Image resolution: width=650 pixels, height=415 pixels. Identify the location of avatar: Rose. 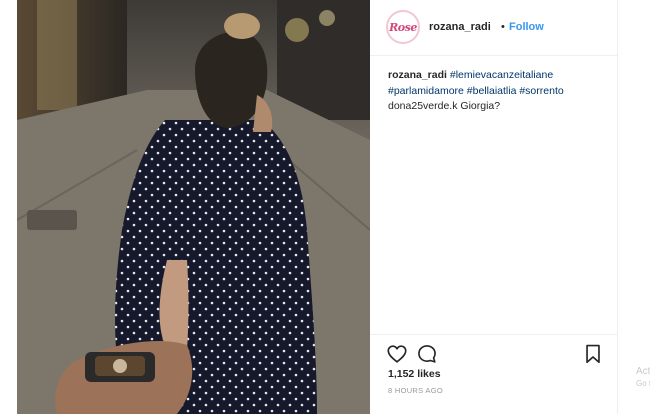
(403, 27).